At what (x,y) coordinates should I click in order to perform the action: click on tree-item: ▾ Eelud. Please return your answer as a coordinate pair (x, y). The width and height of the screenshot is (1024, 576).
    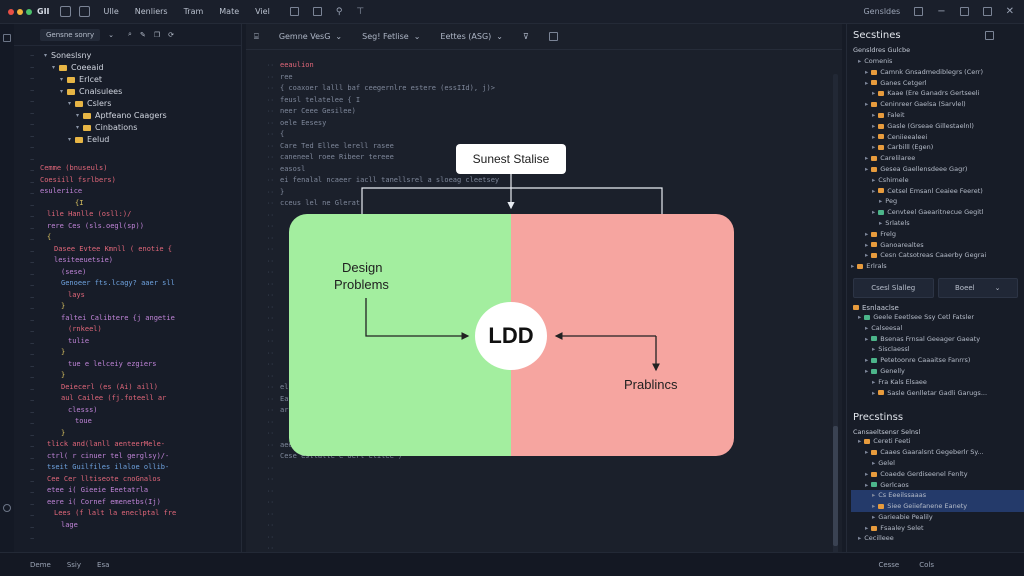
    Looking at the image, I should click on (142, 140).